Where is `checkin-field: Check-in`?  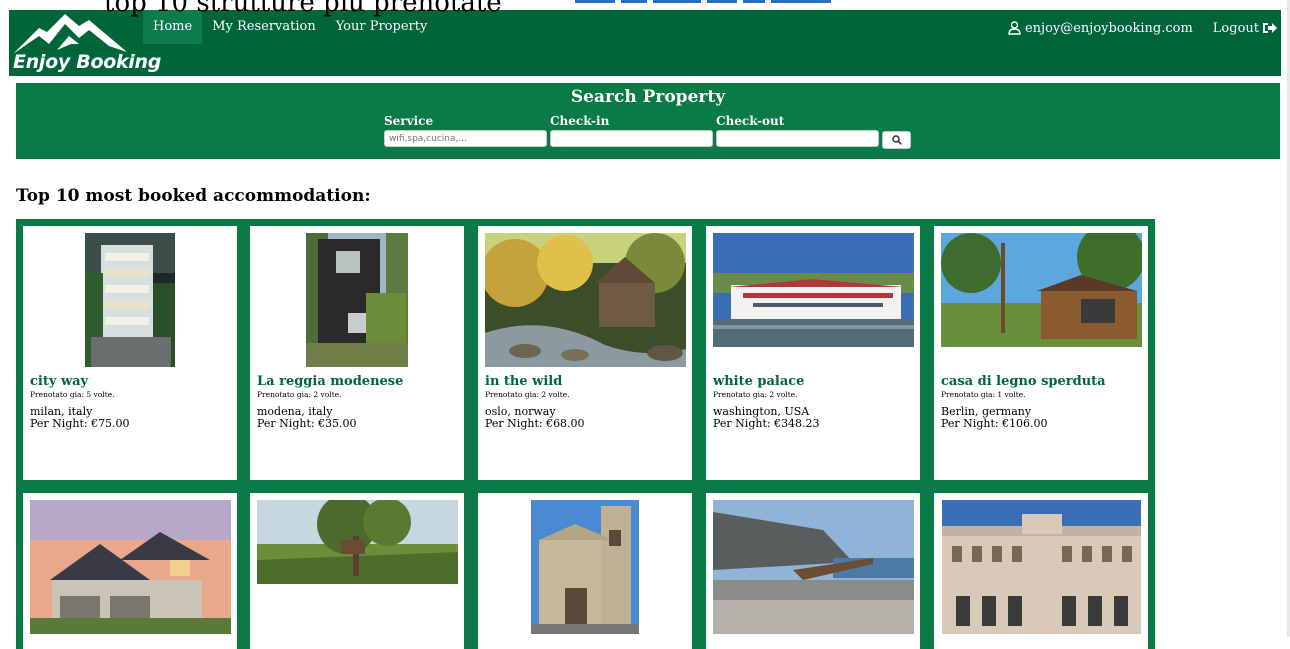 checkin-field: Check-in is located at coordinates (631, 130).